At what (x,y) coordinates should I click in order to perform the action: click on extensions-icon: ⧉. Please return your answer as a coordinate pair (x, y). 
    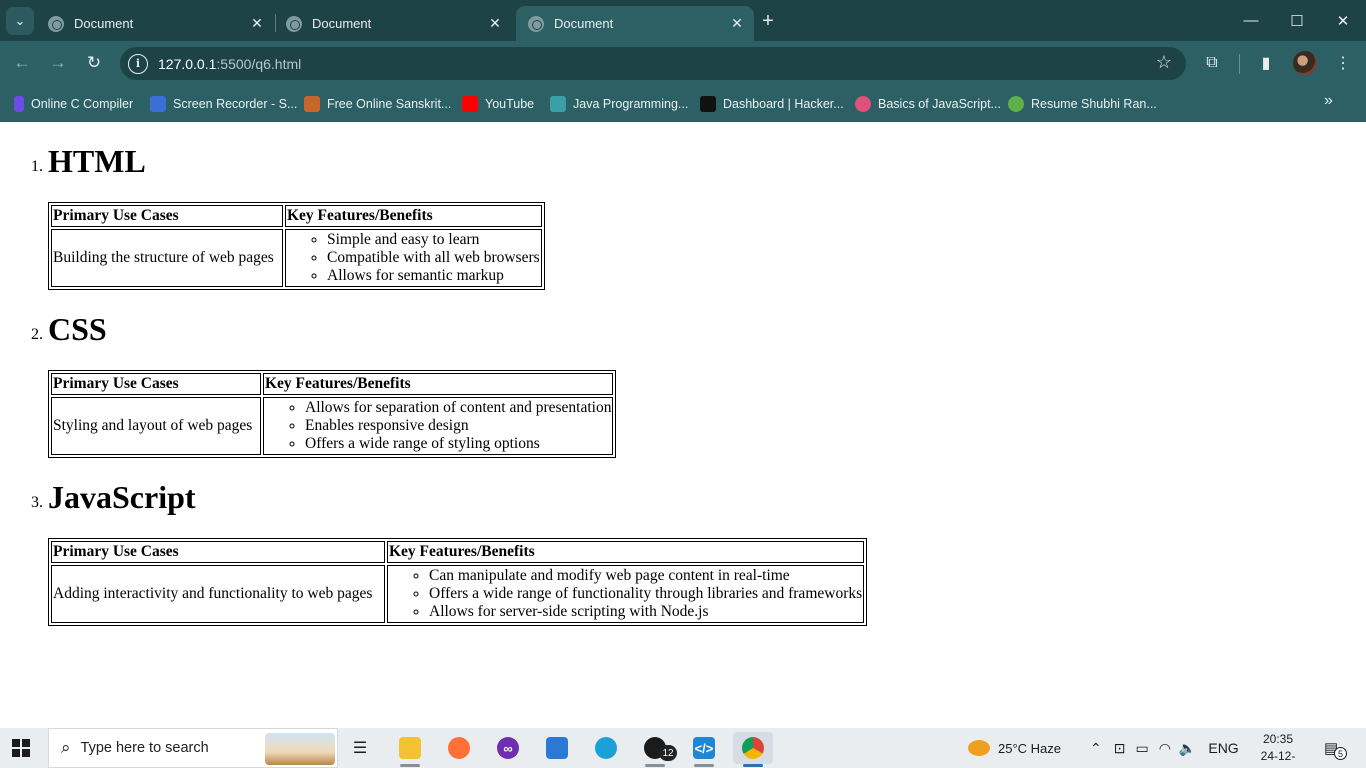
    Looking at the image, I should click on (1212, 63).